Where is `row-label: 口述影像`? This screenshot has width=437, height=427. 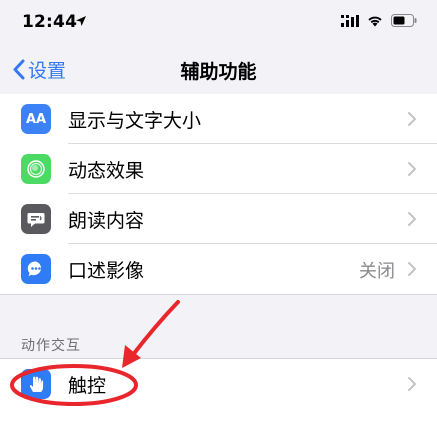 row-label: 口述影像 is located at coordinates (106, 271).